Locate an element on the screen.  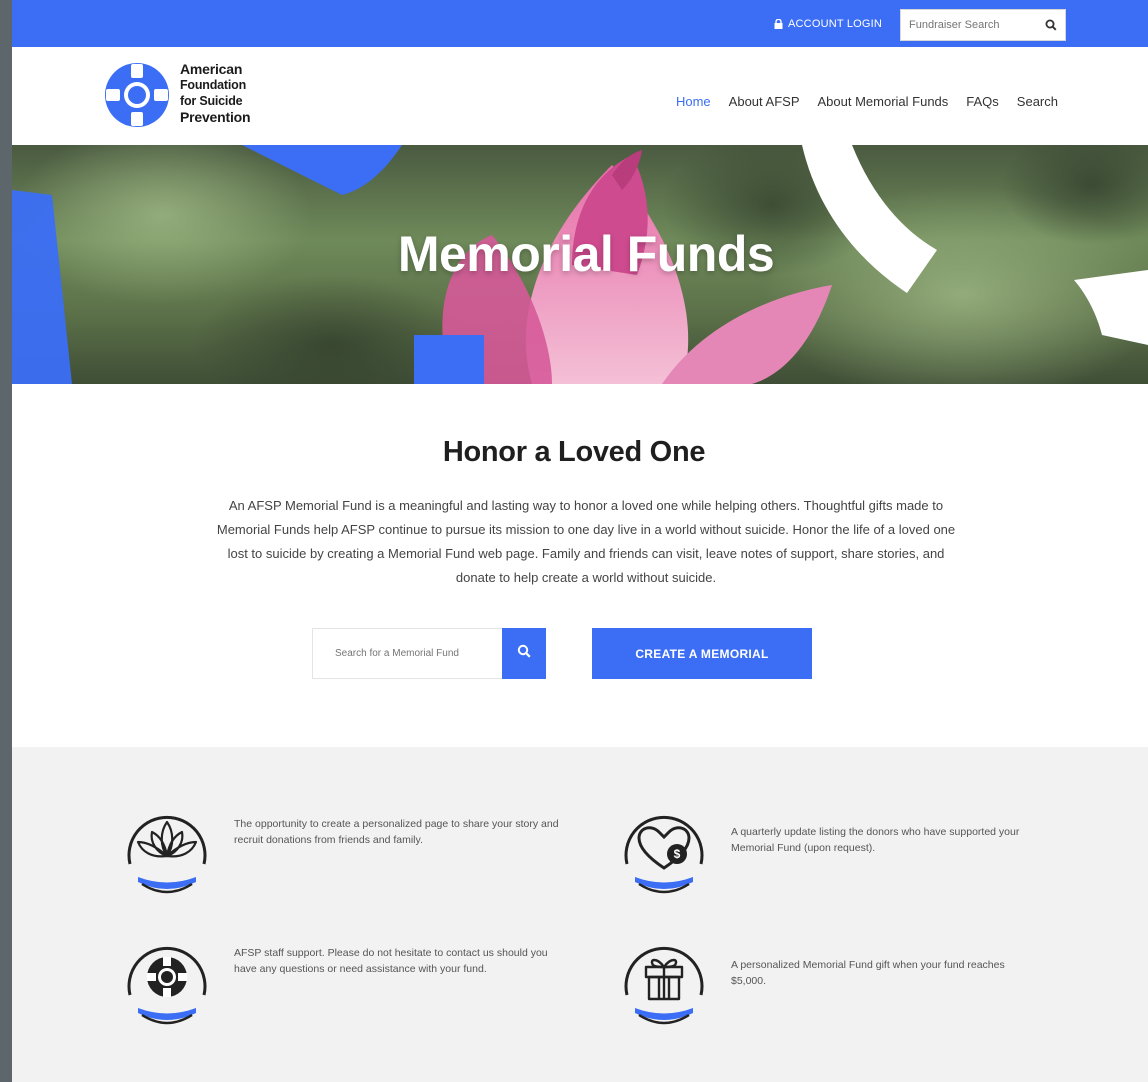
memorial-search is located at coordinates (429, 653).